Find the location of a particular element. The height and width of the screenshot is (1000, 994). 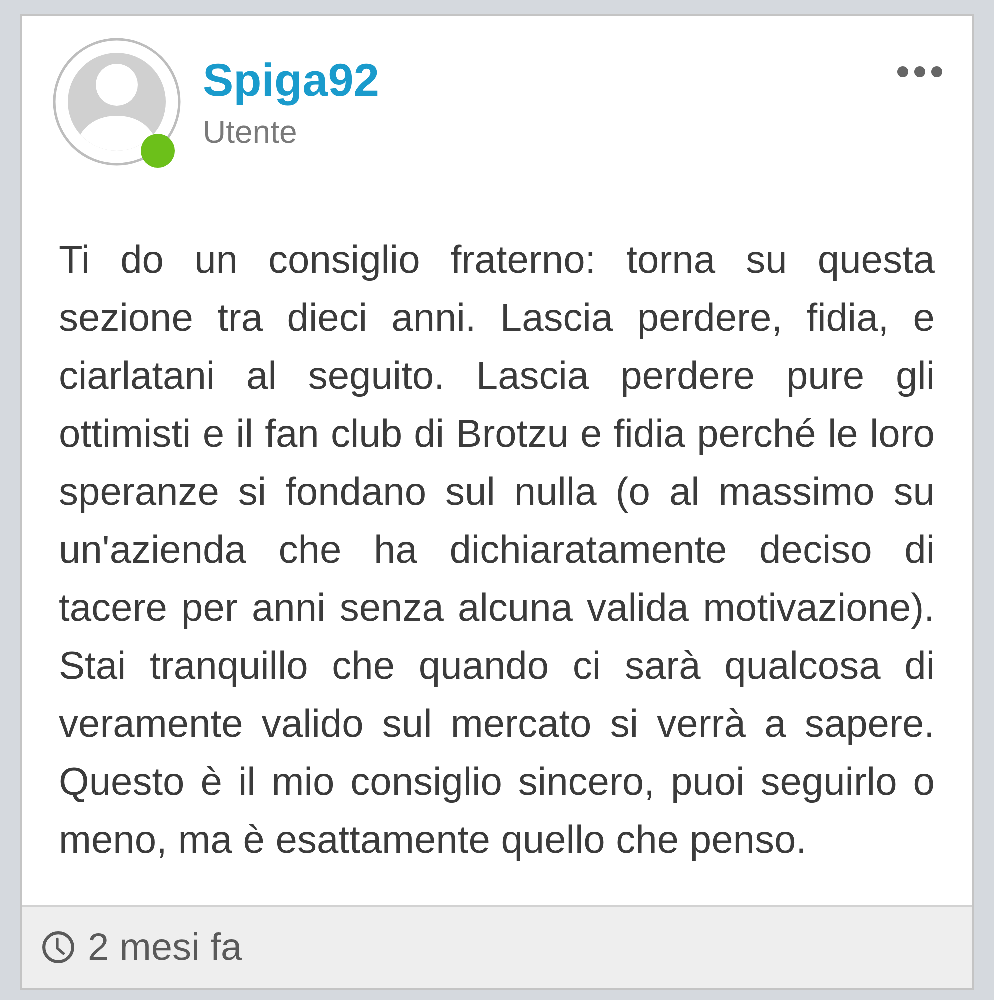

clock-icon is located at coordinates (58, 947).